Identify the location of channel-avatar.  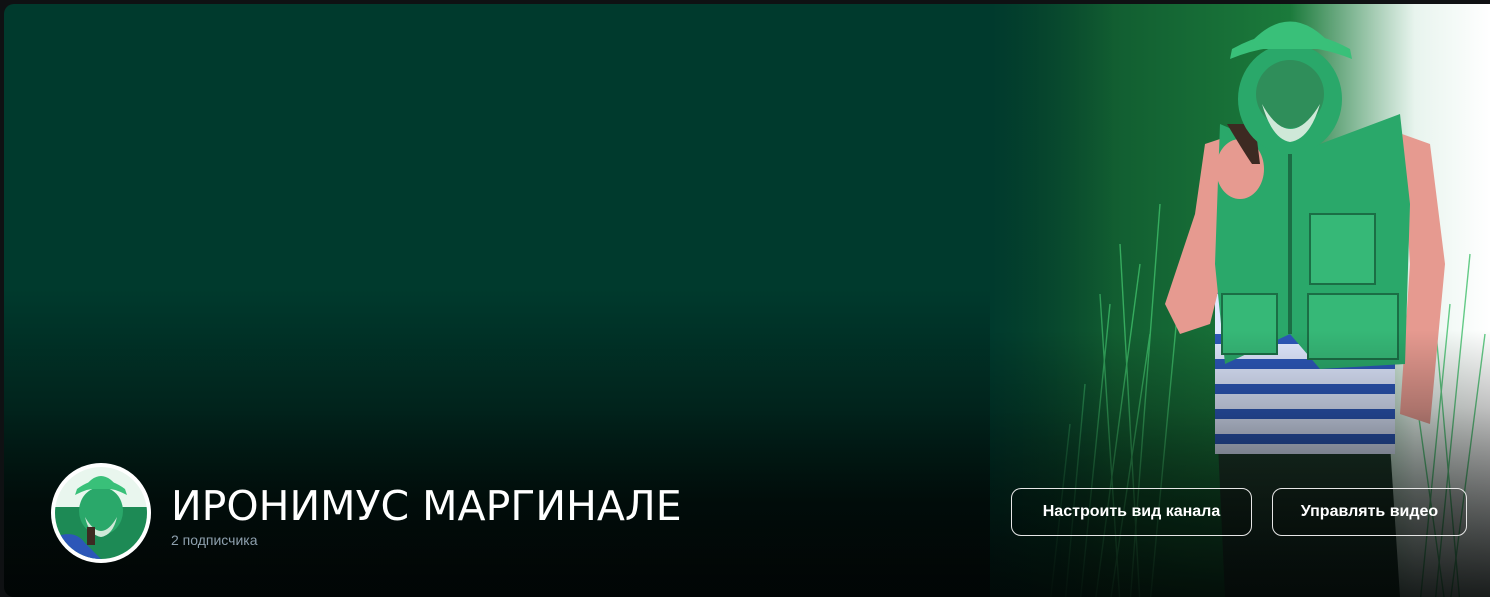
(101, 513).